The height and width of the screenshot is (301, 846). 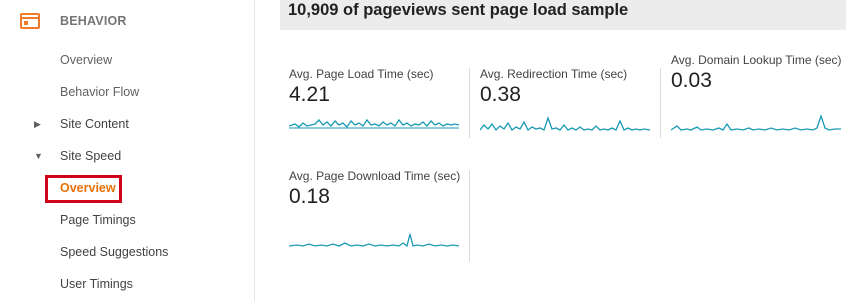 I want to click on metric-value: 4.21, so click(x=309, y=94).